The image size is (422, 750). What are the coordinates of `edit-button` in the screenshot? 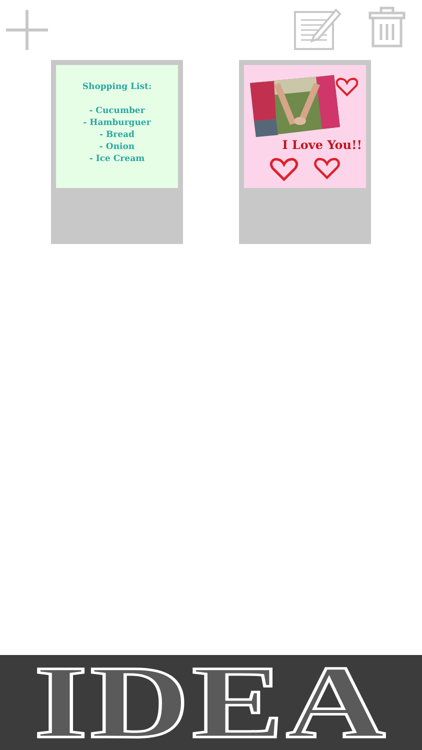 It's located at (318, 28).